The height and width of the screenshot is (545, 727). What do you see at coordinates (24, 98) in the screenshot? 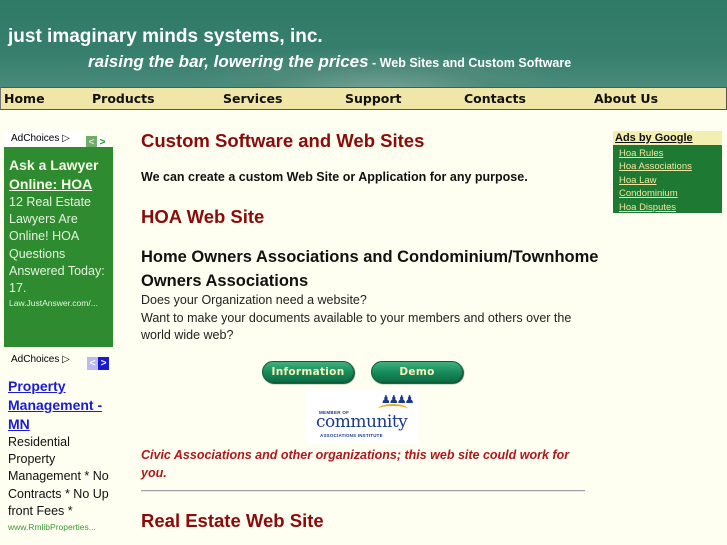
I see `nav-home: Home` at bounding box center [24, 98].